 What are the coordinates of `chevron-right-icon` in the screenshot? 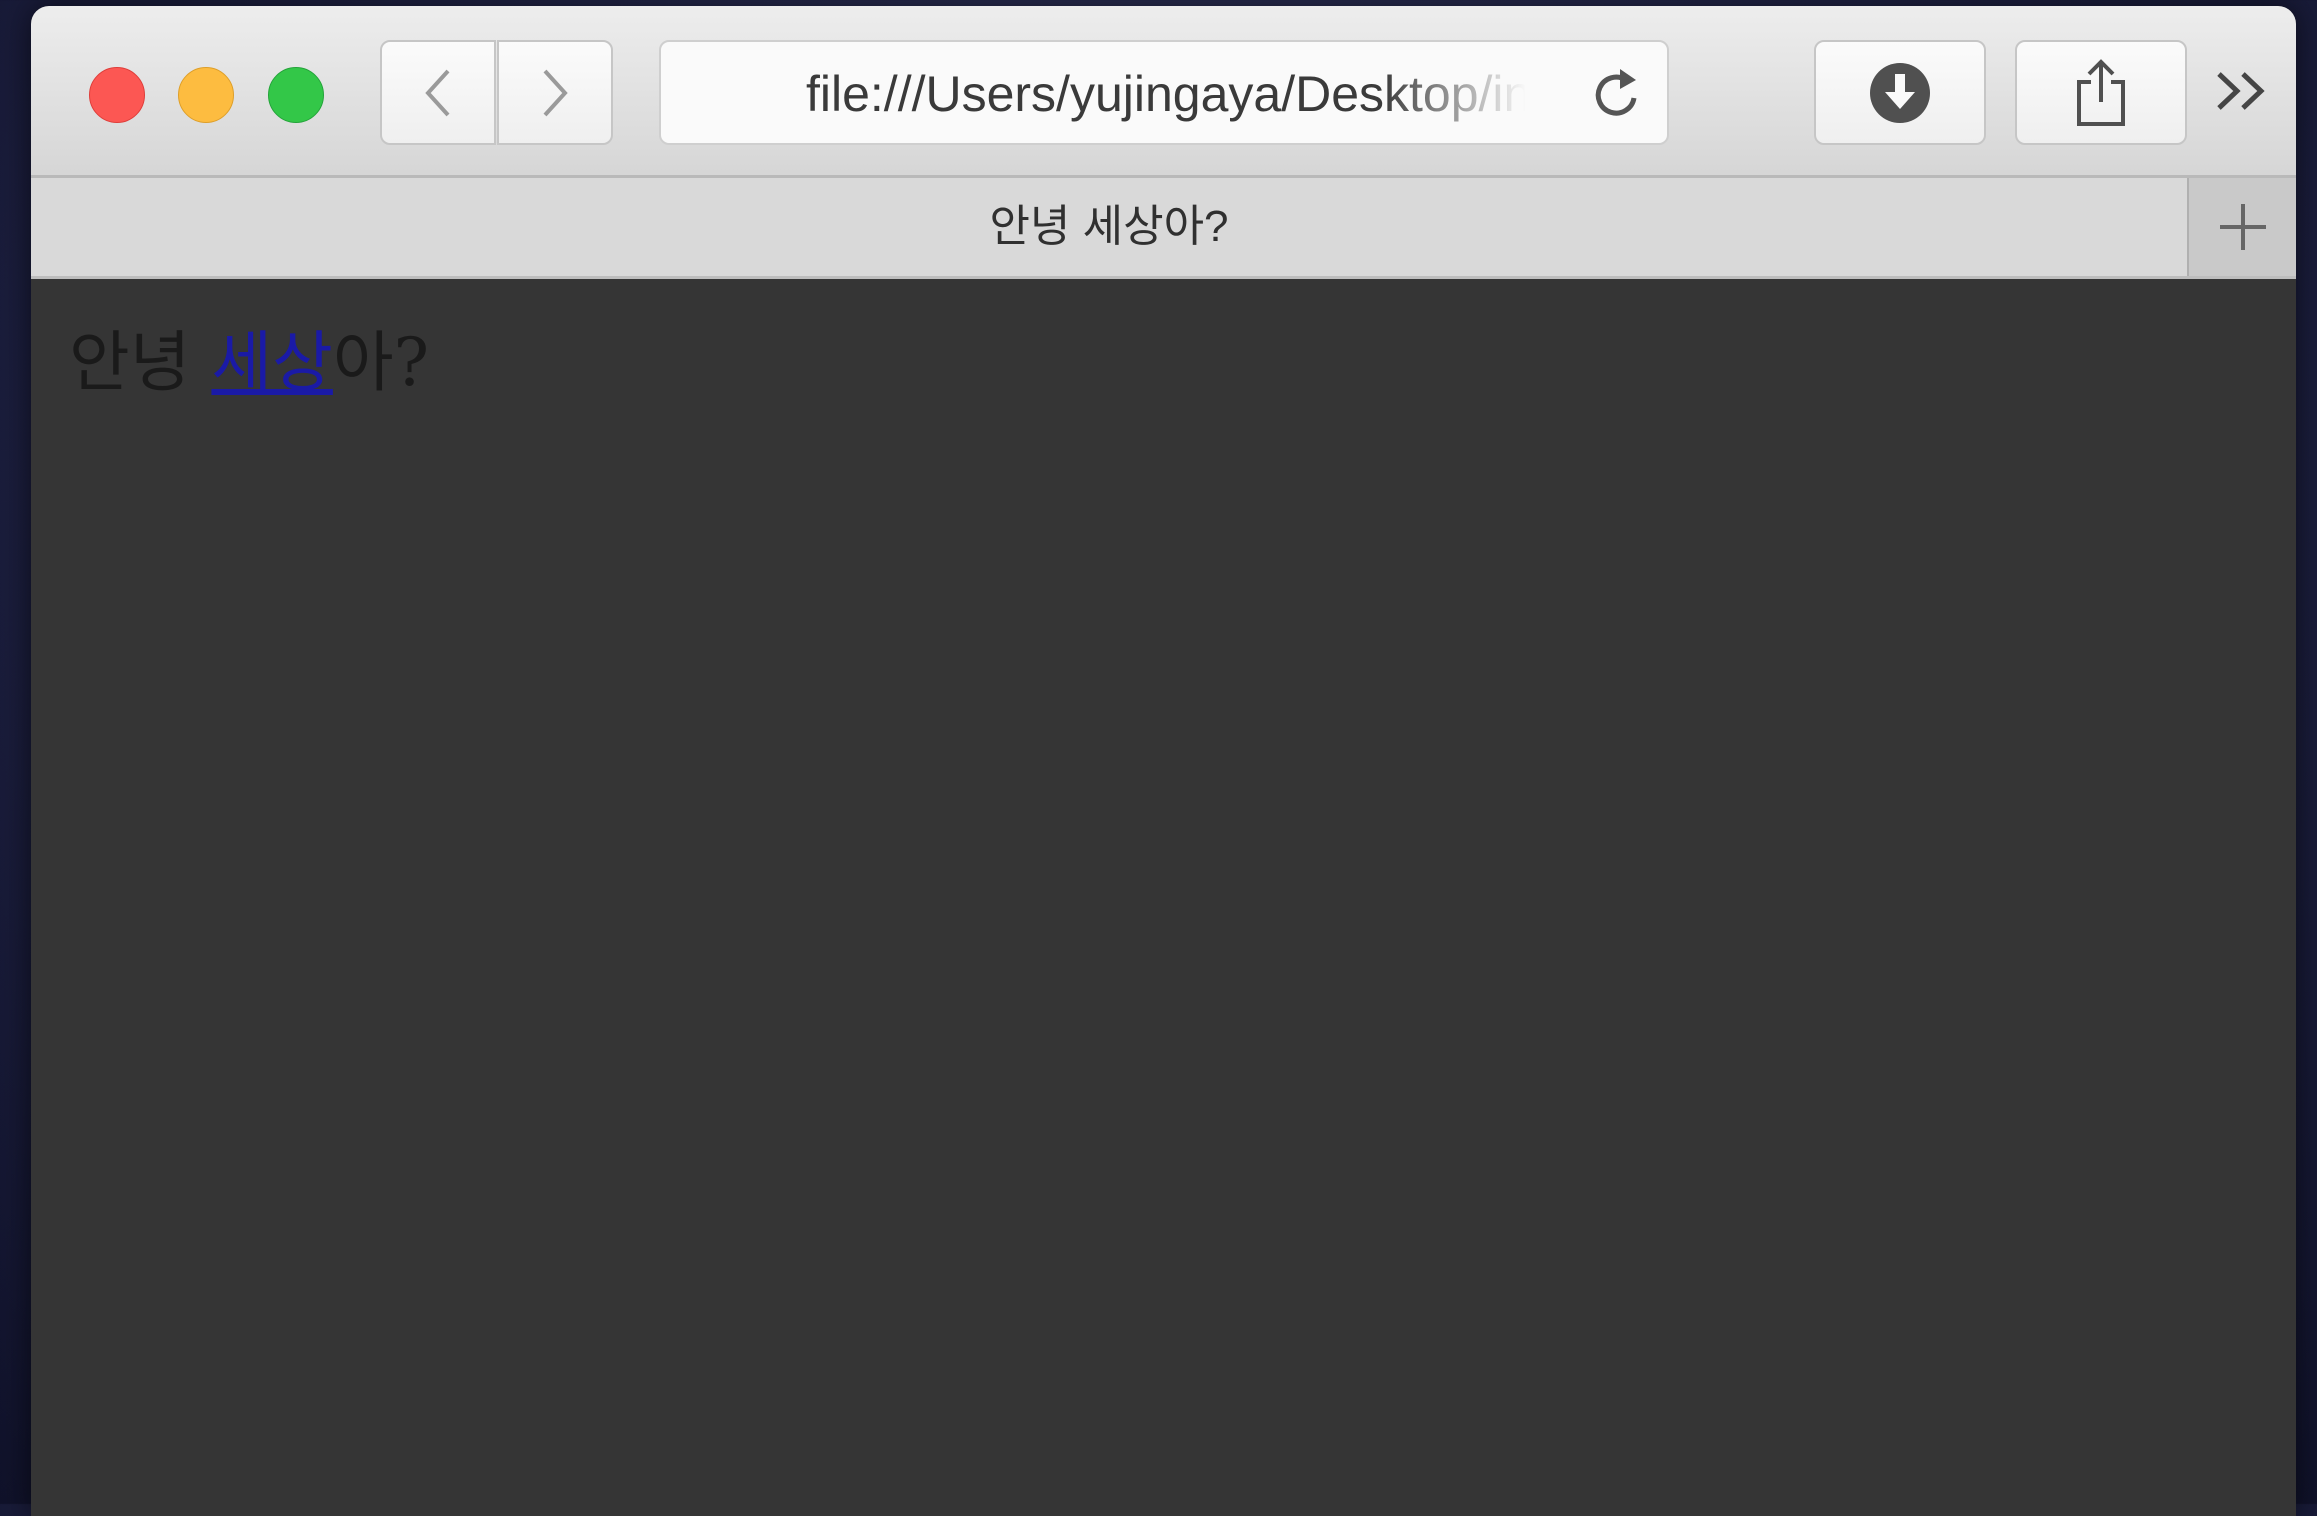 It's located at (555, 92).